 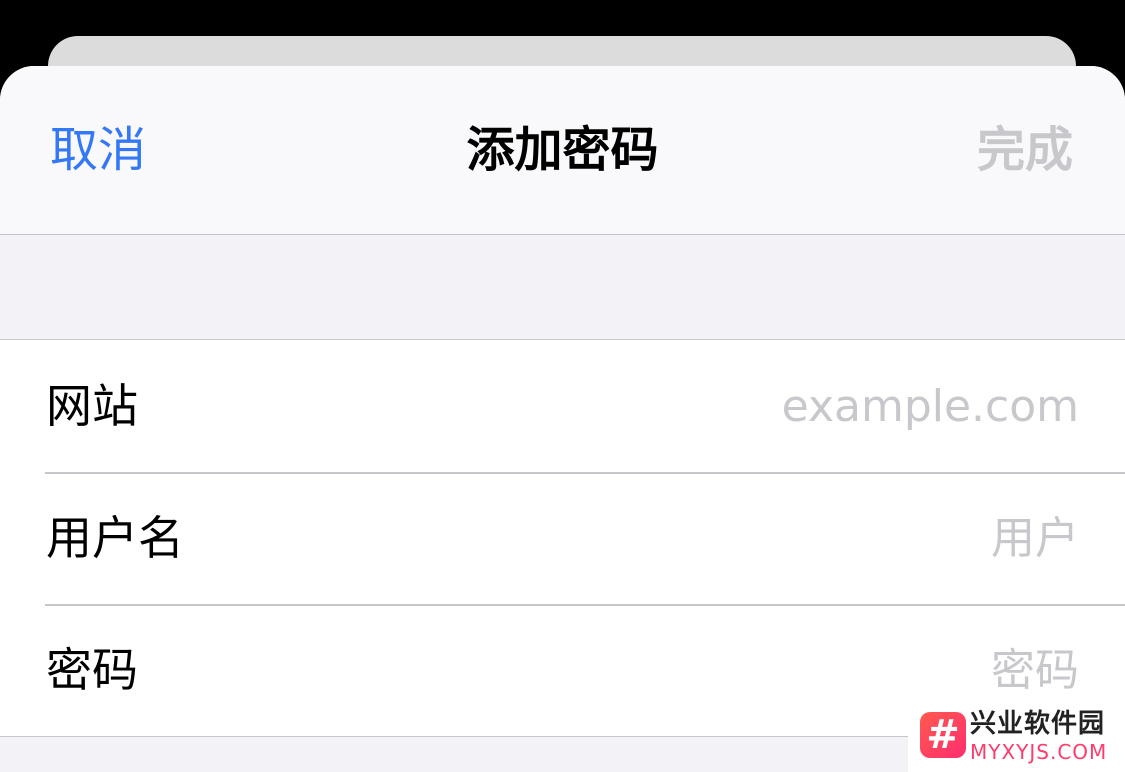 What do you see at coordinates (92, 406) in the screenshot?
I see `website-label: 网站` at bounding box center [92, 406].